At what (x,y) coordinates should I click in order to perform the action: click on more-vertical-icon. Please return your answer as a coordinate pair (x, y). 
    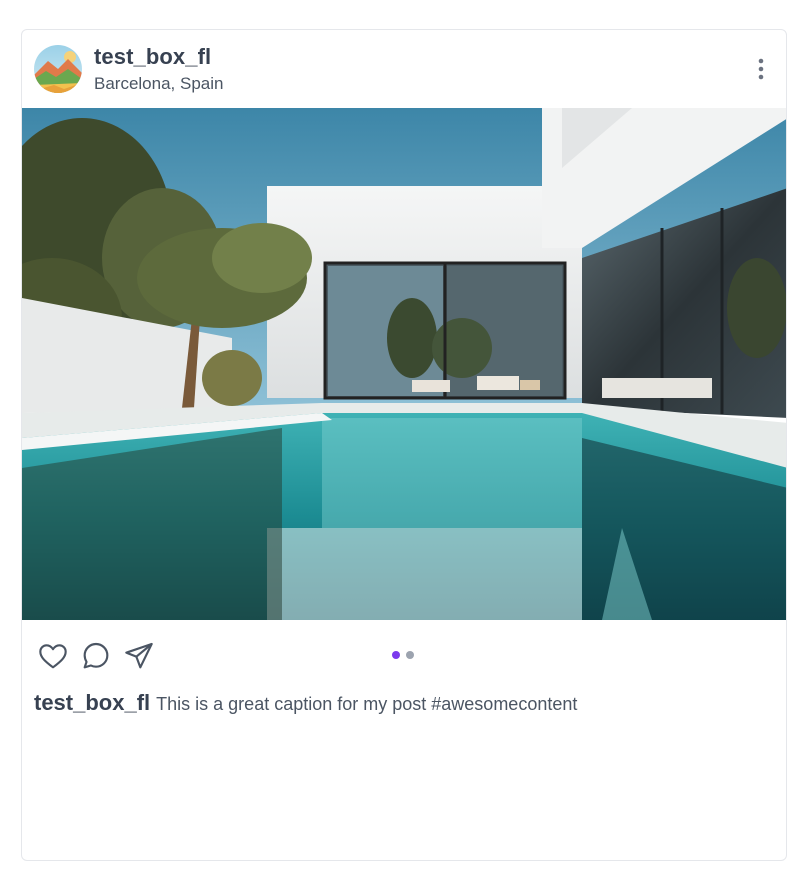
    Looking at the image, I should click on (761, 69).